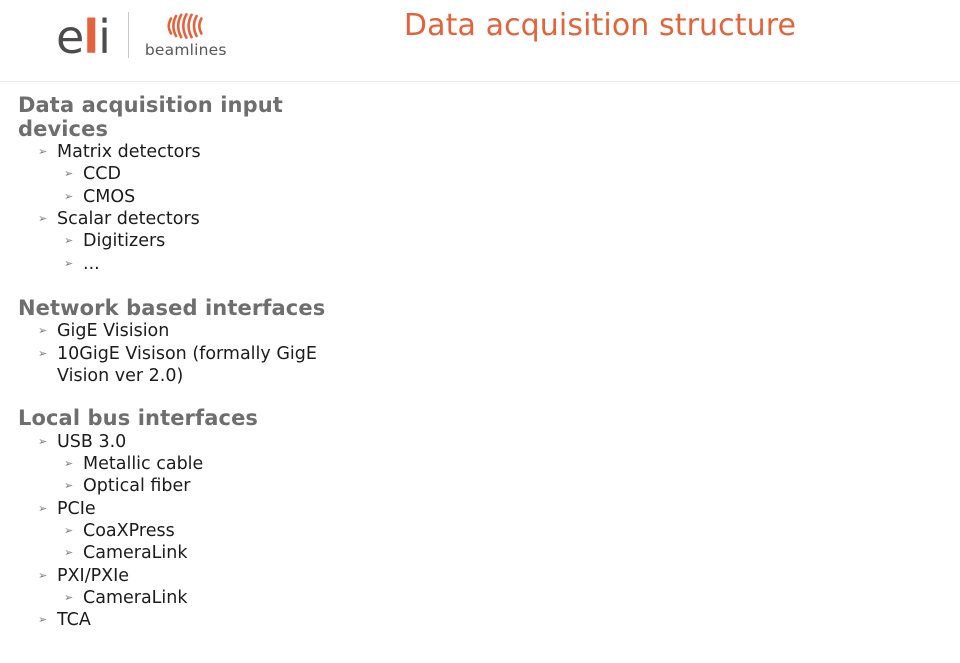 The height and width of the screenshot is (663, 960). What do you see at coordinates (213, 174) in the screenshot?
I see `list-item: ➢ CCD` at bounding box center [213, 174].